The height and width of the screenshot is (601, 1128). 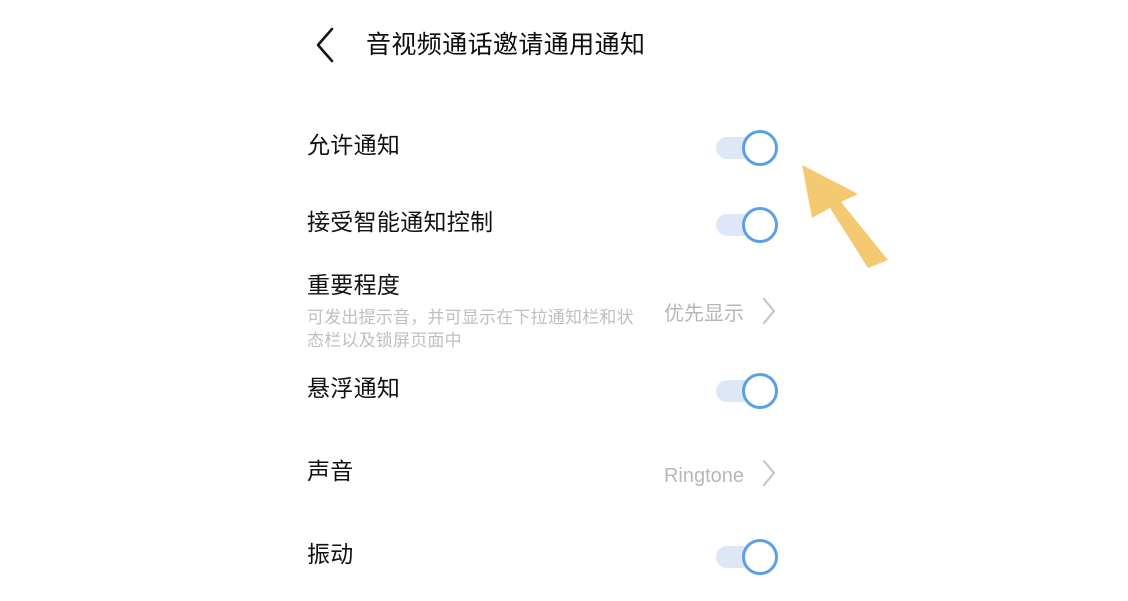 I want to click on settings-row-allow-notifications: 允许通知, so click(x=542, y=148).